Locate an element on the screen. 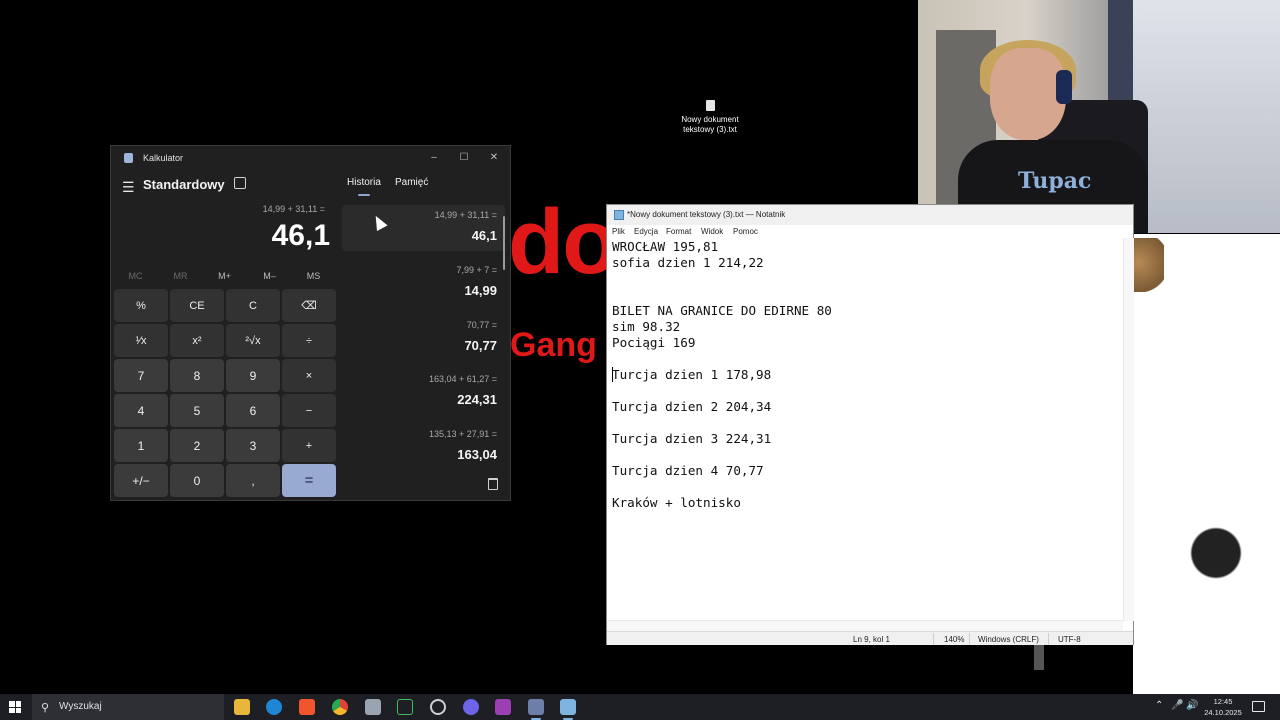  terminal-icon is located at coordinates (405, 707).